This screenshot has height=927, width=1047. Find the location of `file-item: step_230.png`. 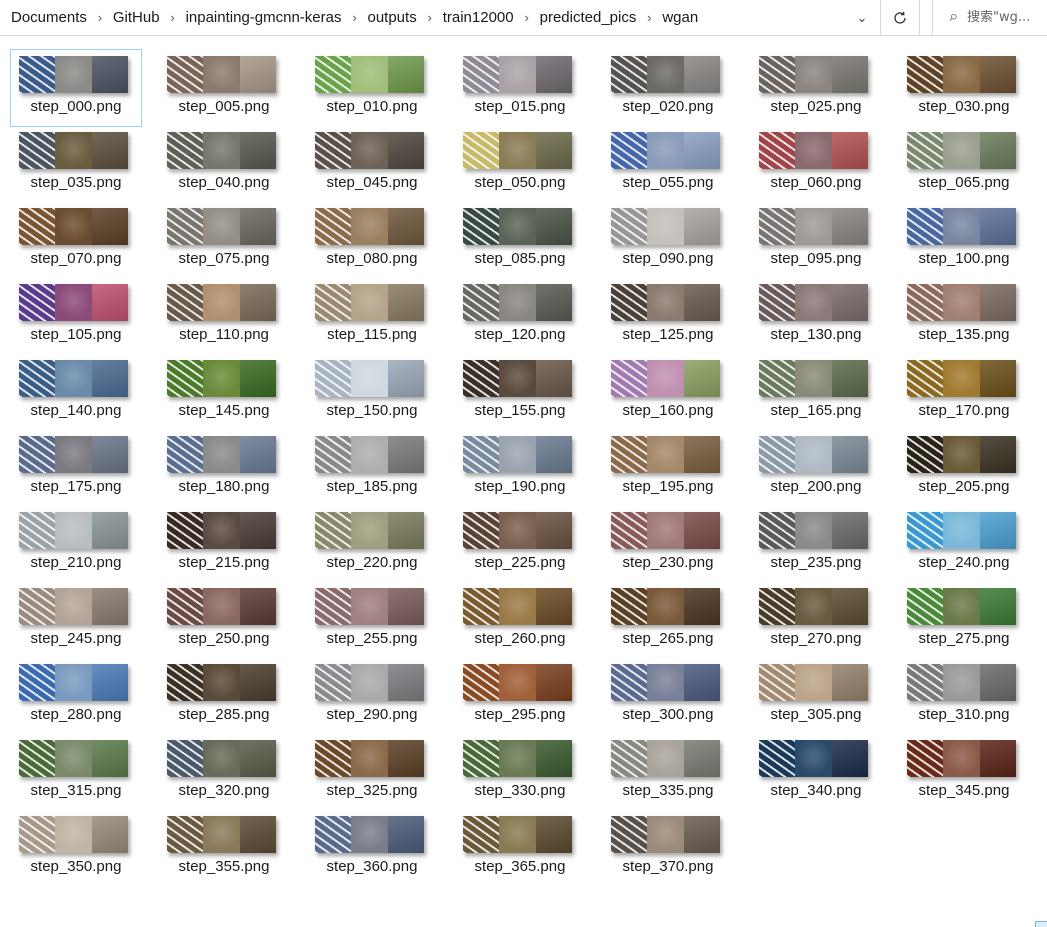

file-item: step_230.png is located at coordinates (668, 544).